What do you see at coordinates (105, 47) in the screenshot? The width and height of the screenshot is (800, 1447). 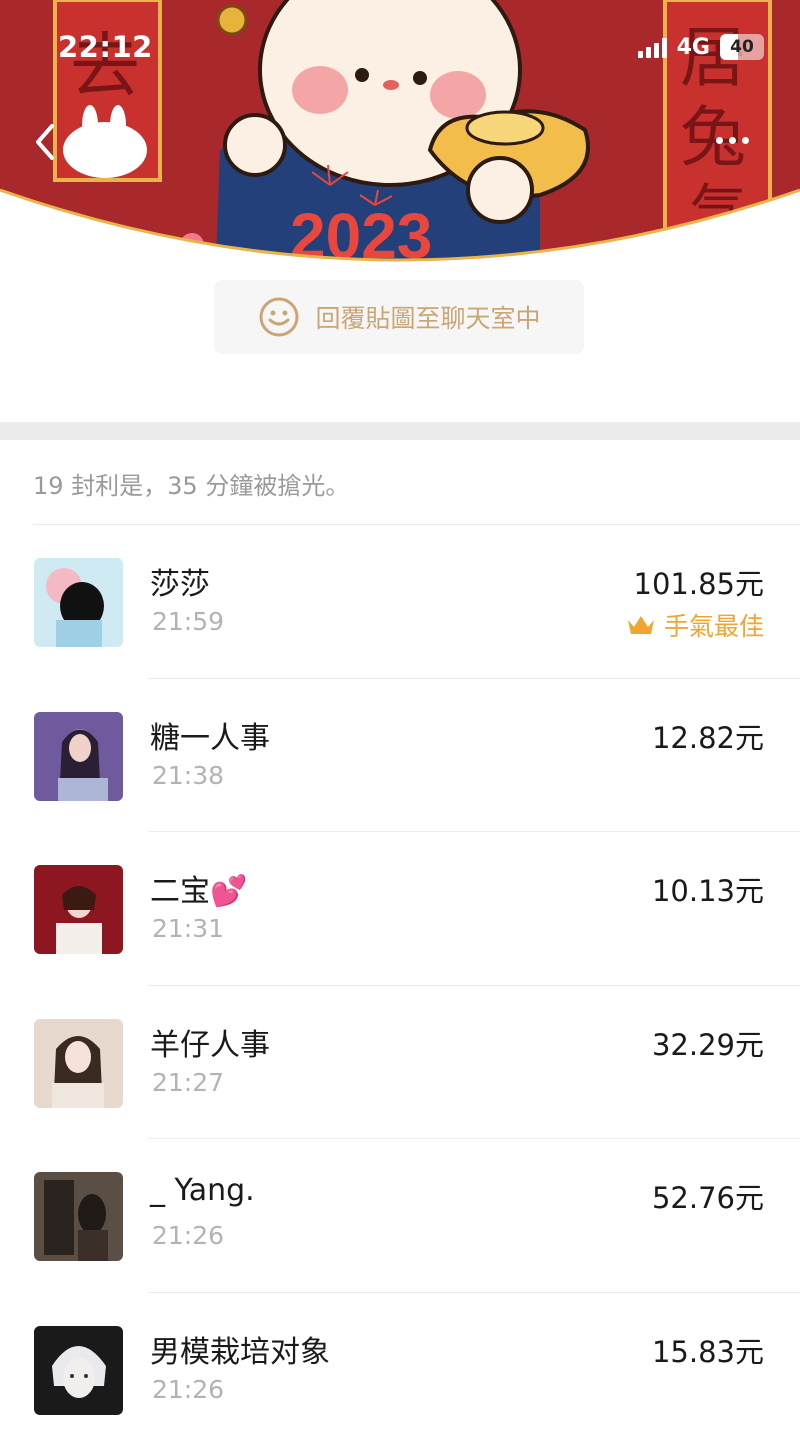 I see `status-time: 22:12` at bounding box center [105, 47].